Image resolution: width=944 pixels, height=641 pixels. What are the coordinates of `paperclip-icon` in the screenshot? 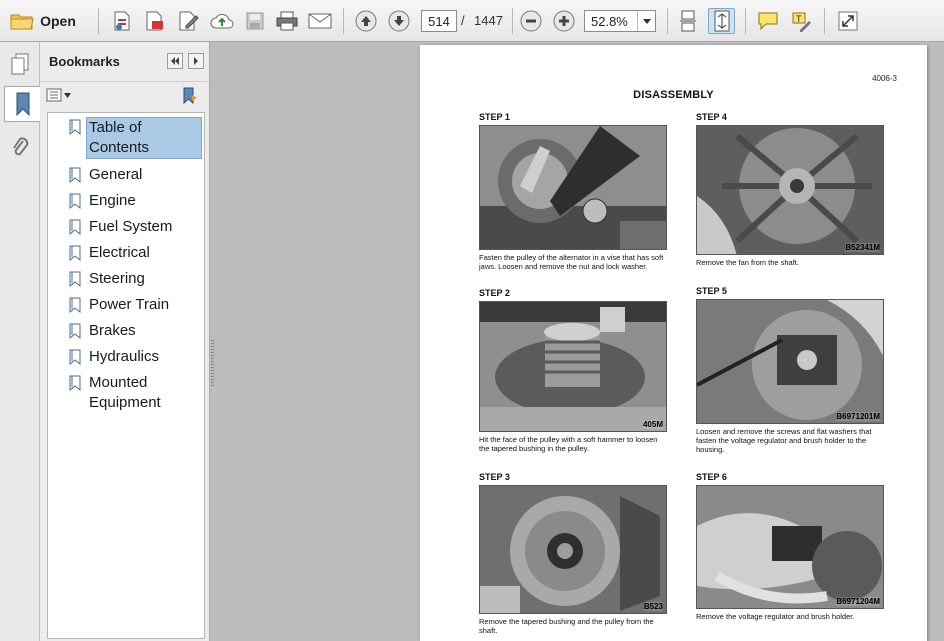 It's located at (21, 146).